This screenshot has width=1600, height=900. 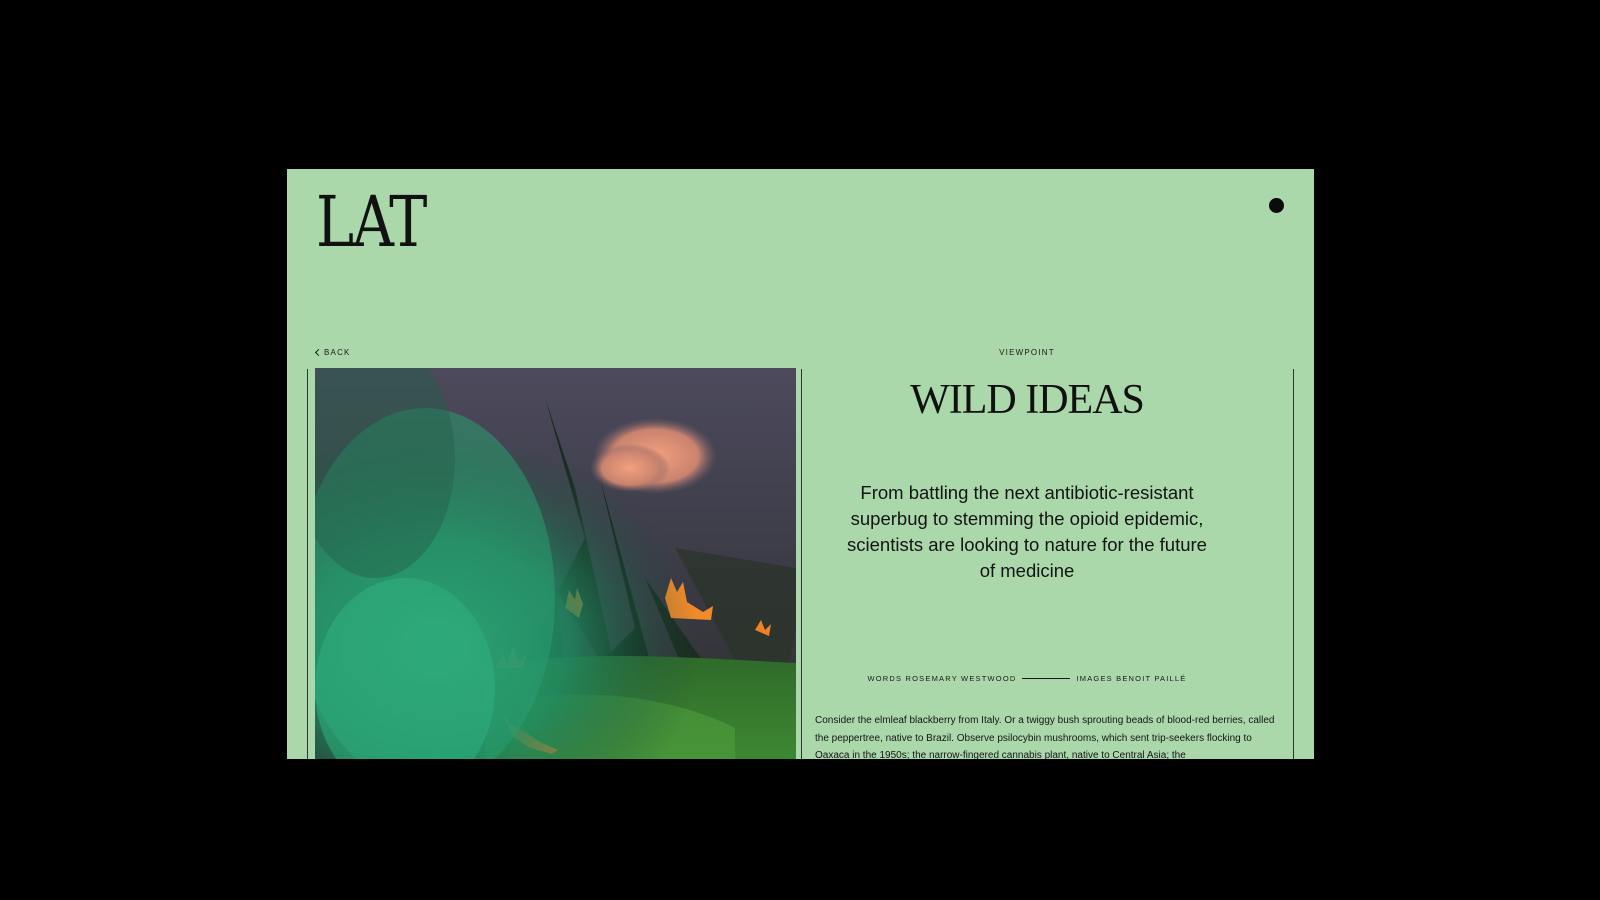 What do you see at coordinates (1027, 352) in the screenshot?
I see `article-category: VIEWPOINT` at bounding box center [1027, 352].